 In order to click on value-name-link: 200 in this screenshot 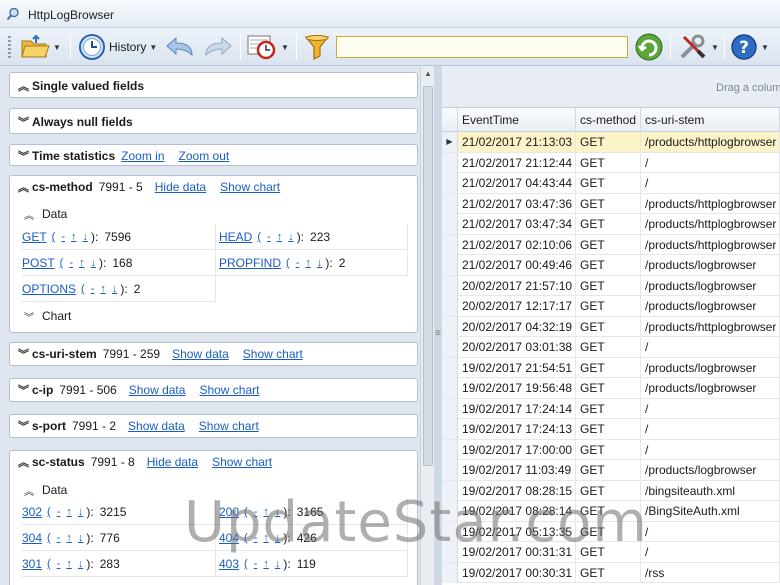, I will do `click(229, 512)`.